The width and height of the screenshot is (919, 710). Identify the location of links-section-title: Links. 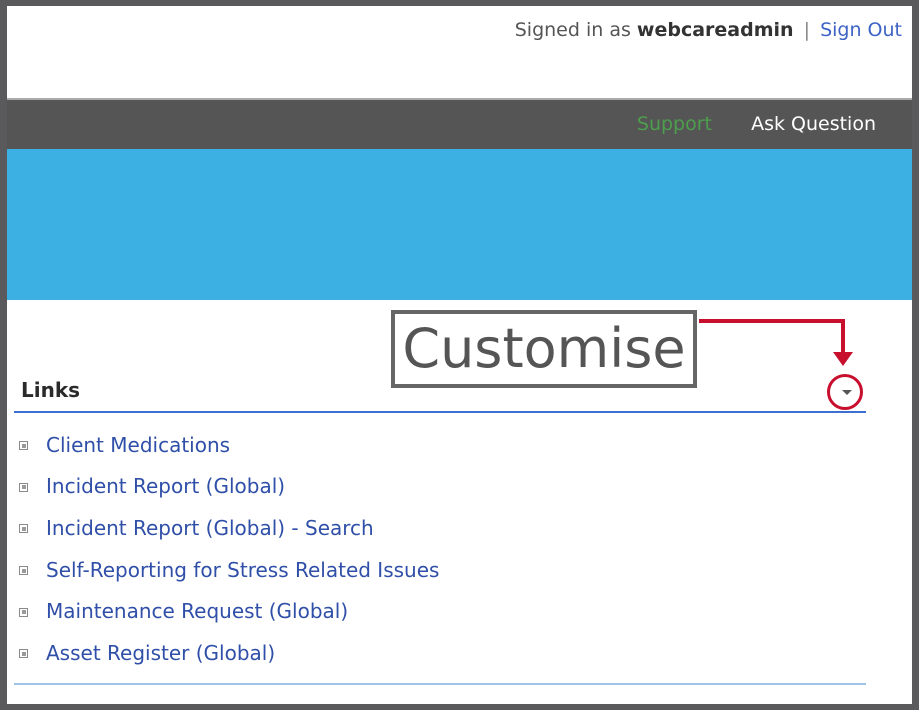
(51, 390).